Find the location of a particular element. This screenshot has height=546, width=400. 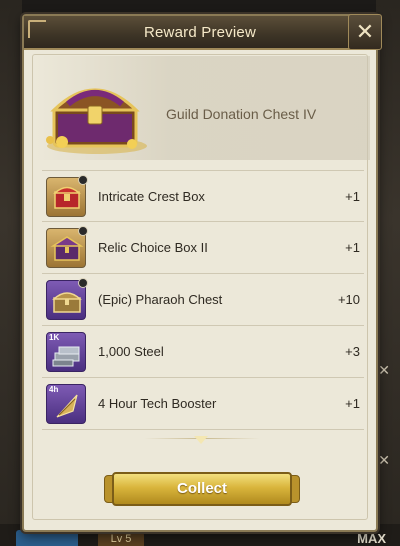

tech-booster-graphic is located at coordinates (67, 406).